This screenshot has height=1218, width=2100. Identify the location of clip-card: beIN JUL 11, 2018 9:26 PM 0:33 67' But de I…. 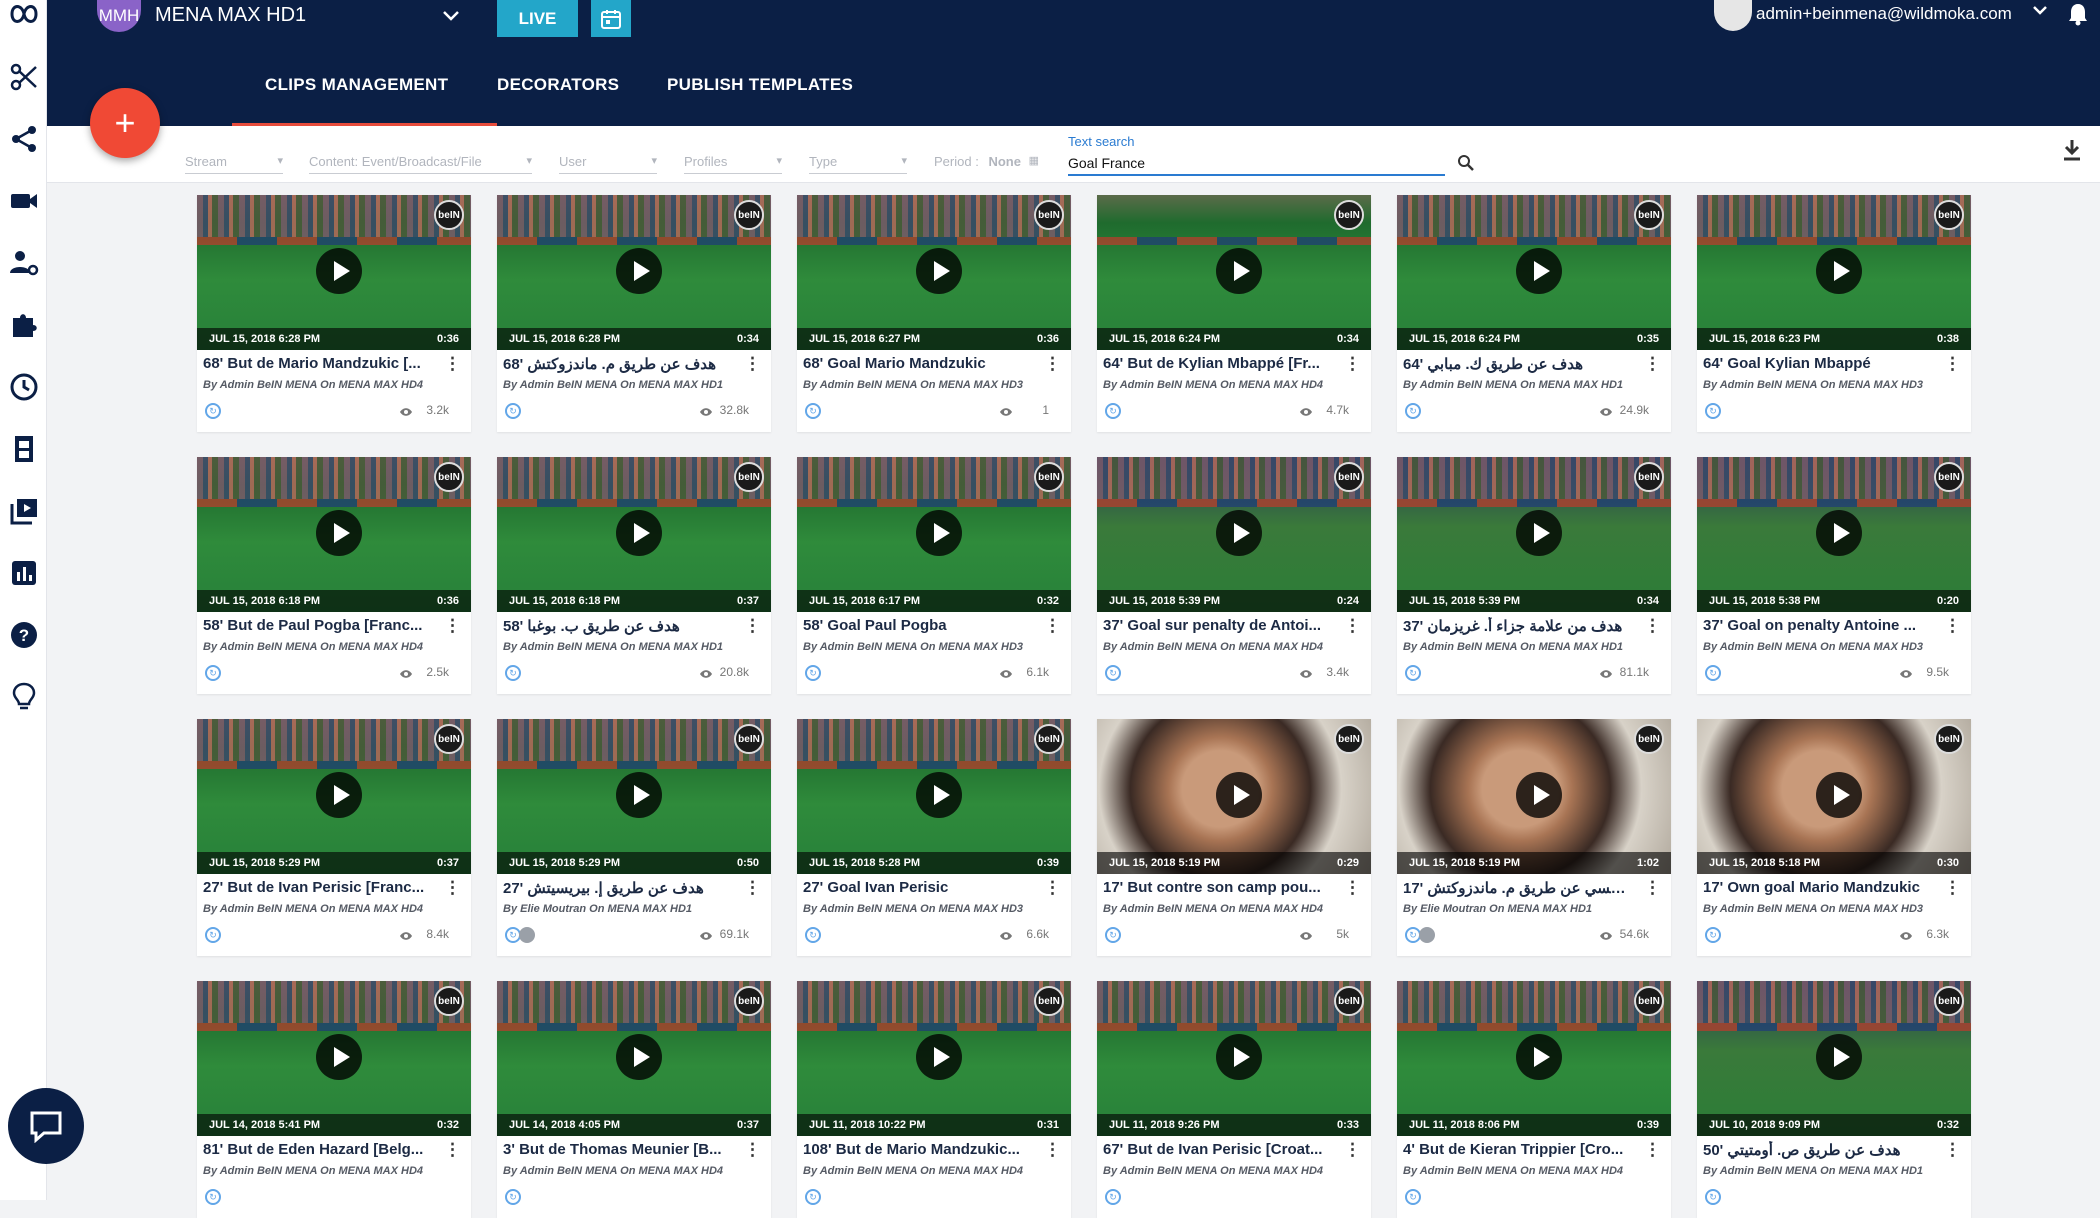
(1234, 1099).